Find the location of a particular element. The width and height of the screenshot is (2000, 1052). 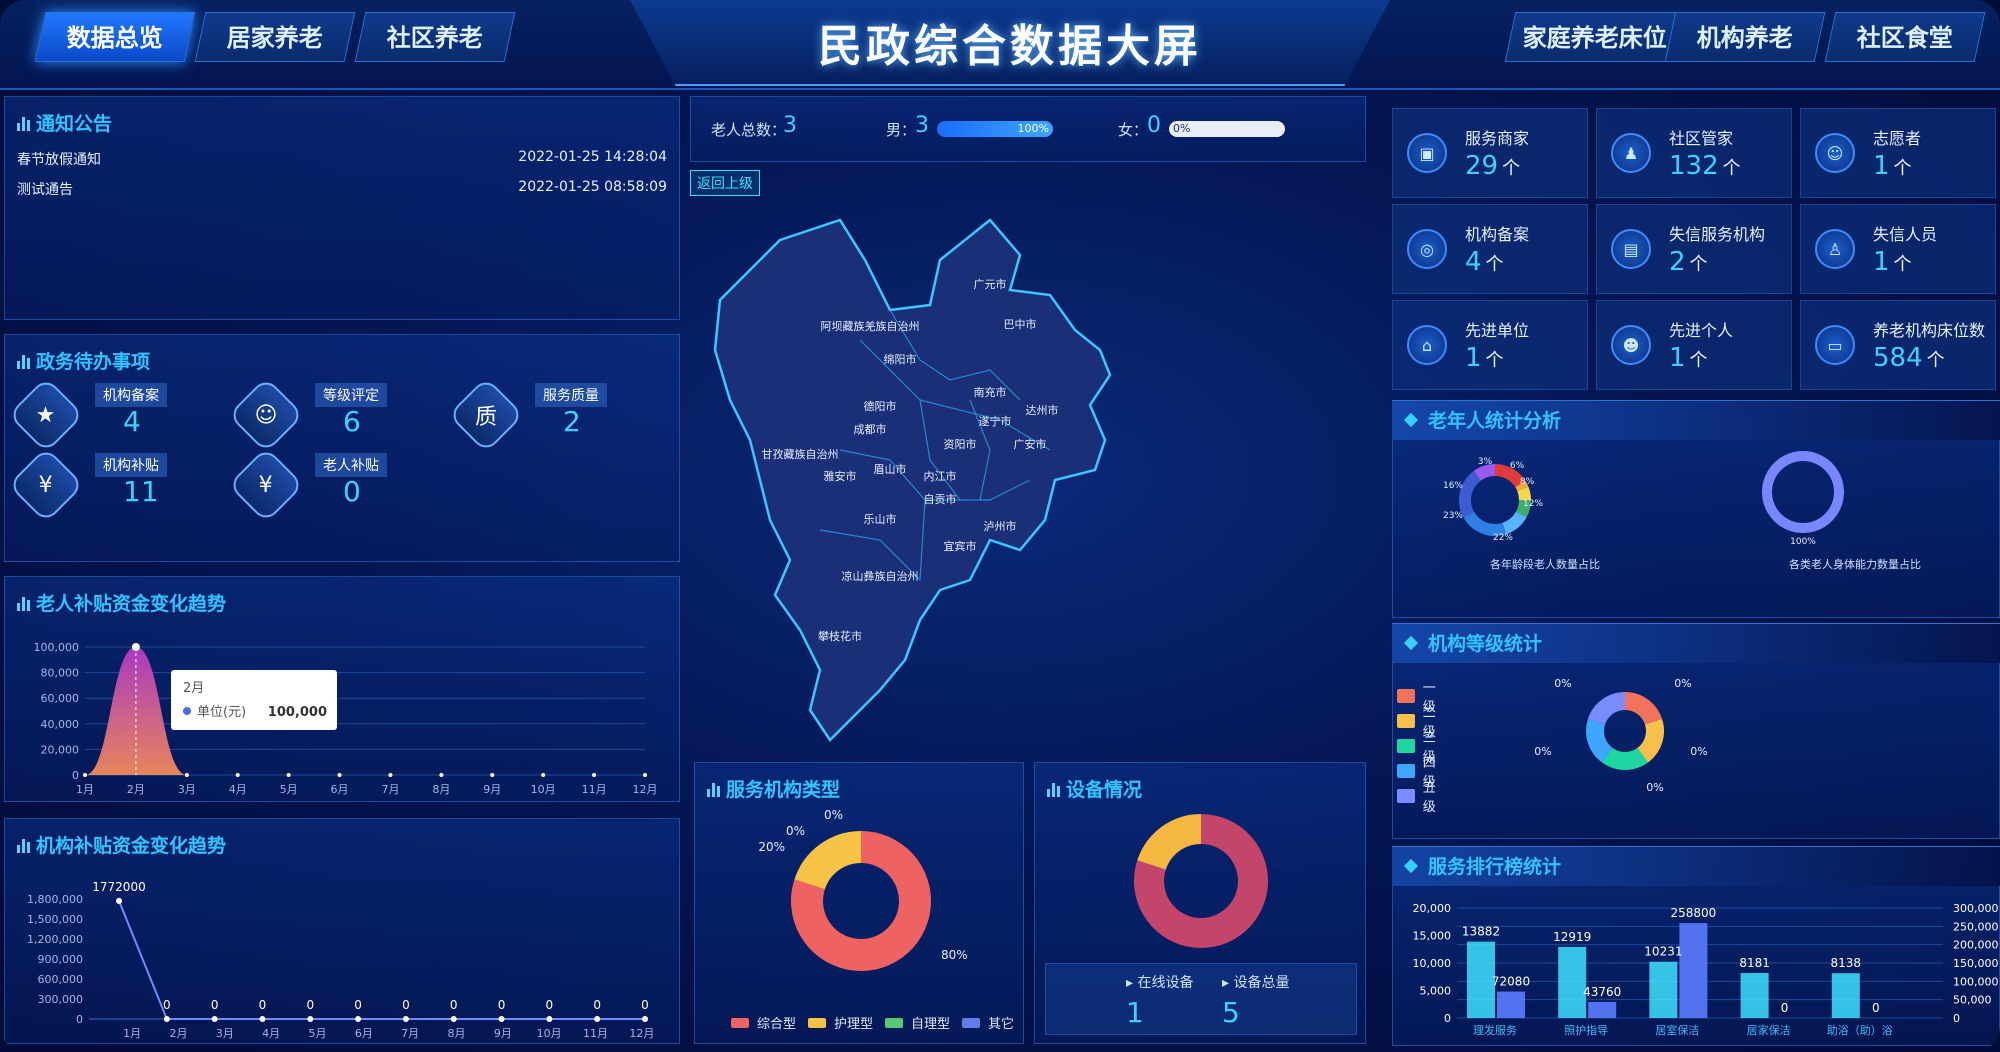

todo-value: 6 is located at coordinates (352, 421).